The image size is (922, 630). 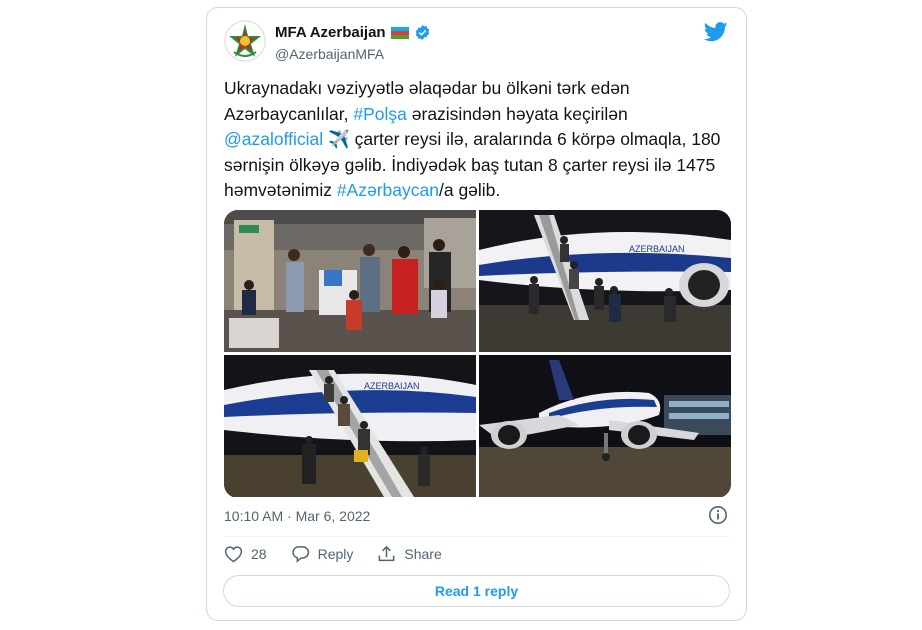 What do you see at coordinates (335, 554) in the screenshot?
I see `reply-label: Reply` at bounding box center [335, 554].